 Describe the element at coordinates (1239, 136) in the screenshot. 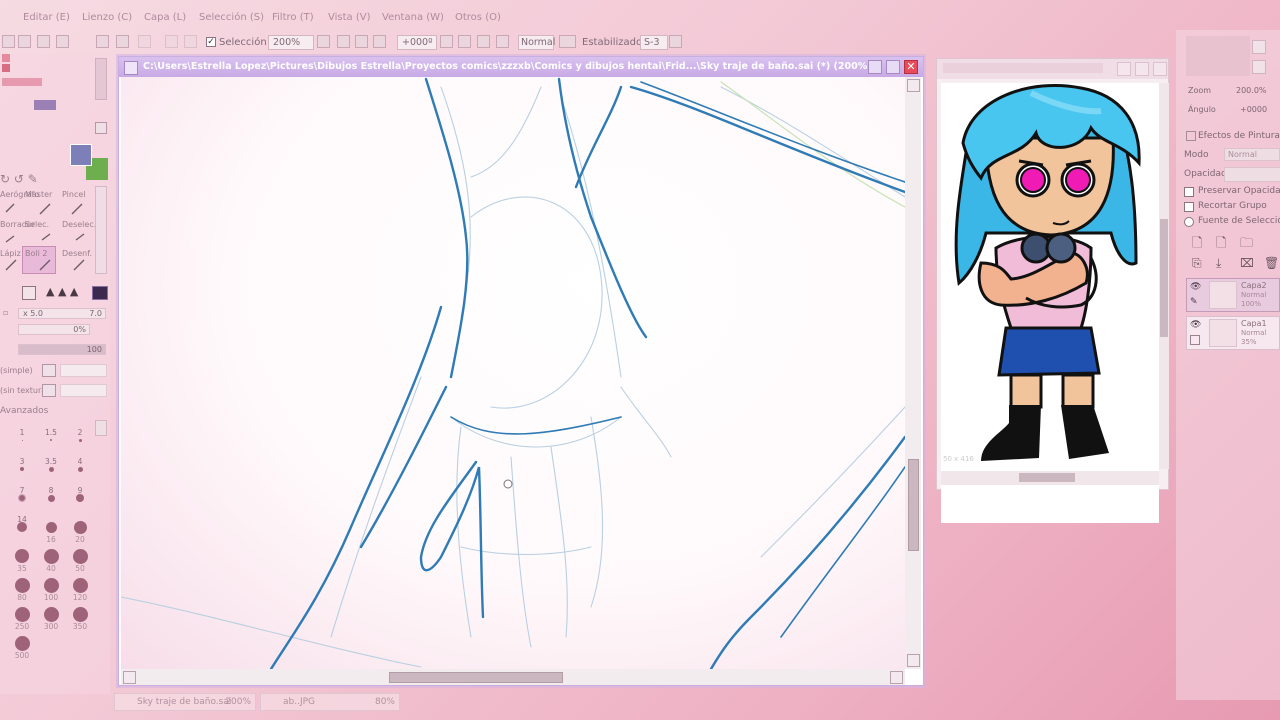

I see `paint-effects-label: Efectos de Pintura` at that location.